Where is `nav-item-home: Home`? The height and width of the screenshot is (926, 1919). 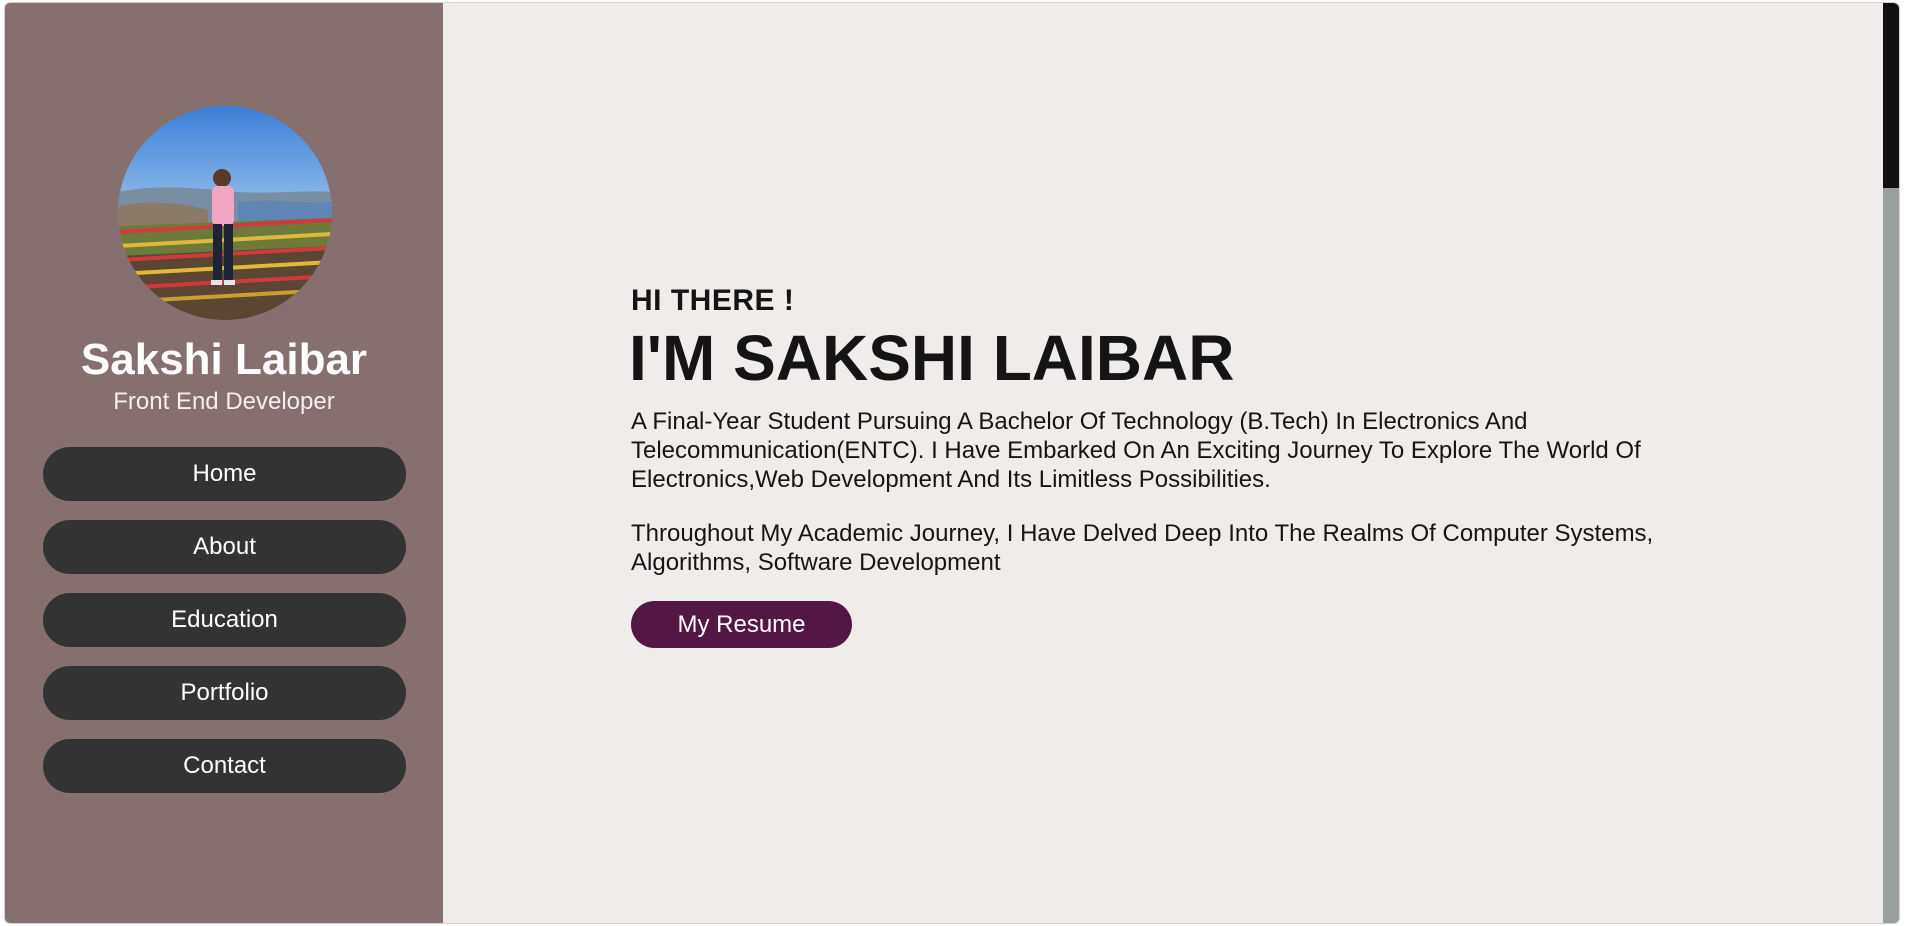
nav-item-home: Home is located at coordinates (224, 474).